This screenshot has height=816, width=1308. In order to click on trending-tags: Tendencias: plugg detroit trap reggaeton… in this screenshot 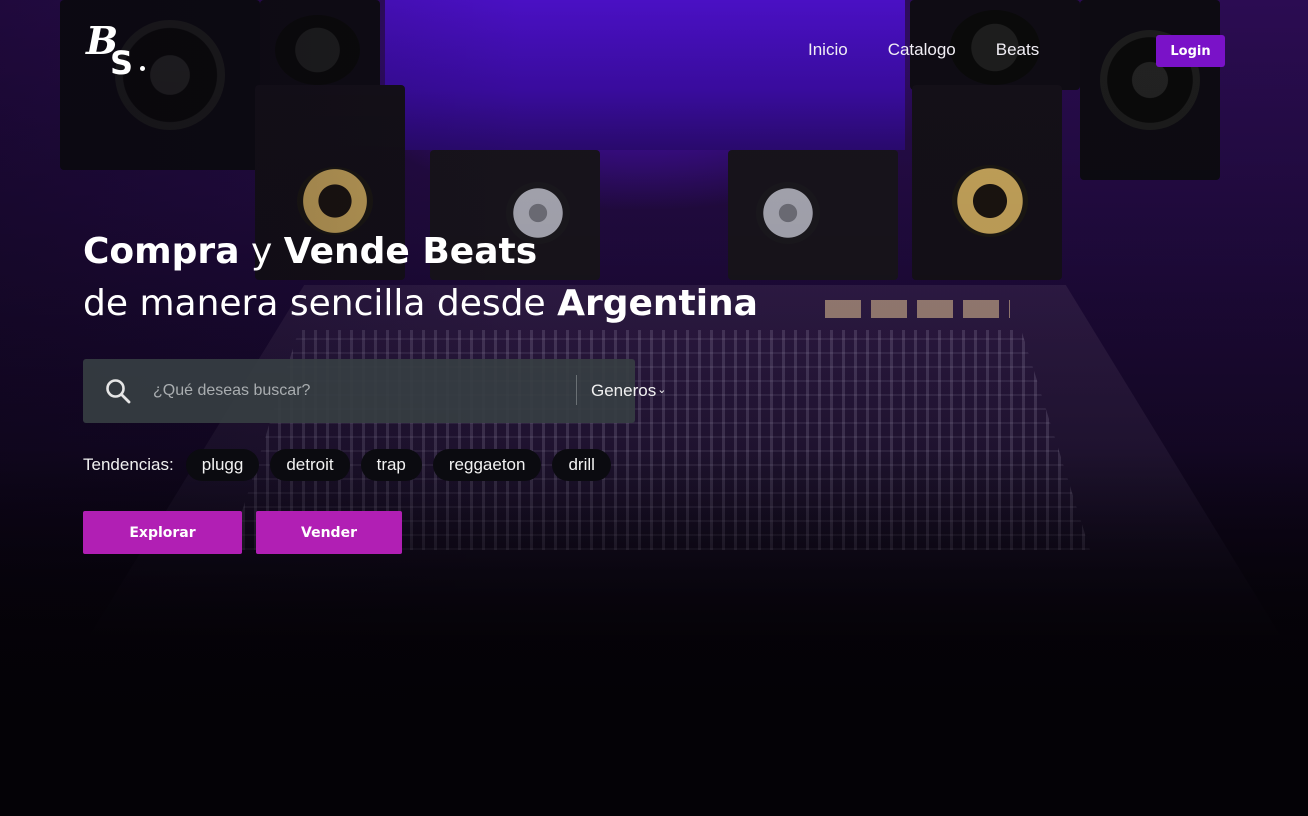, I will do `click(352, 465)`.